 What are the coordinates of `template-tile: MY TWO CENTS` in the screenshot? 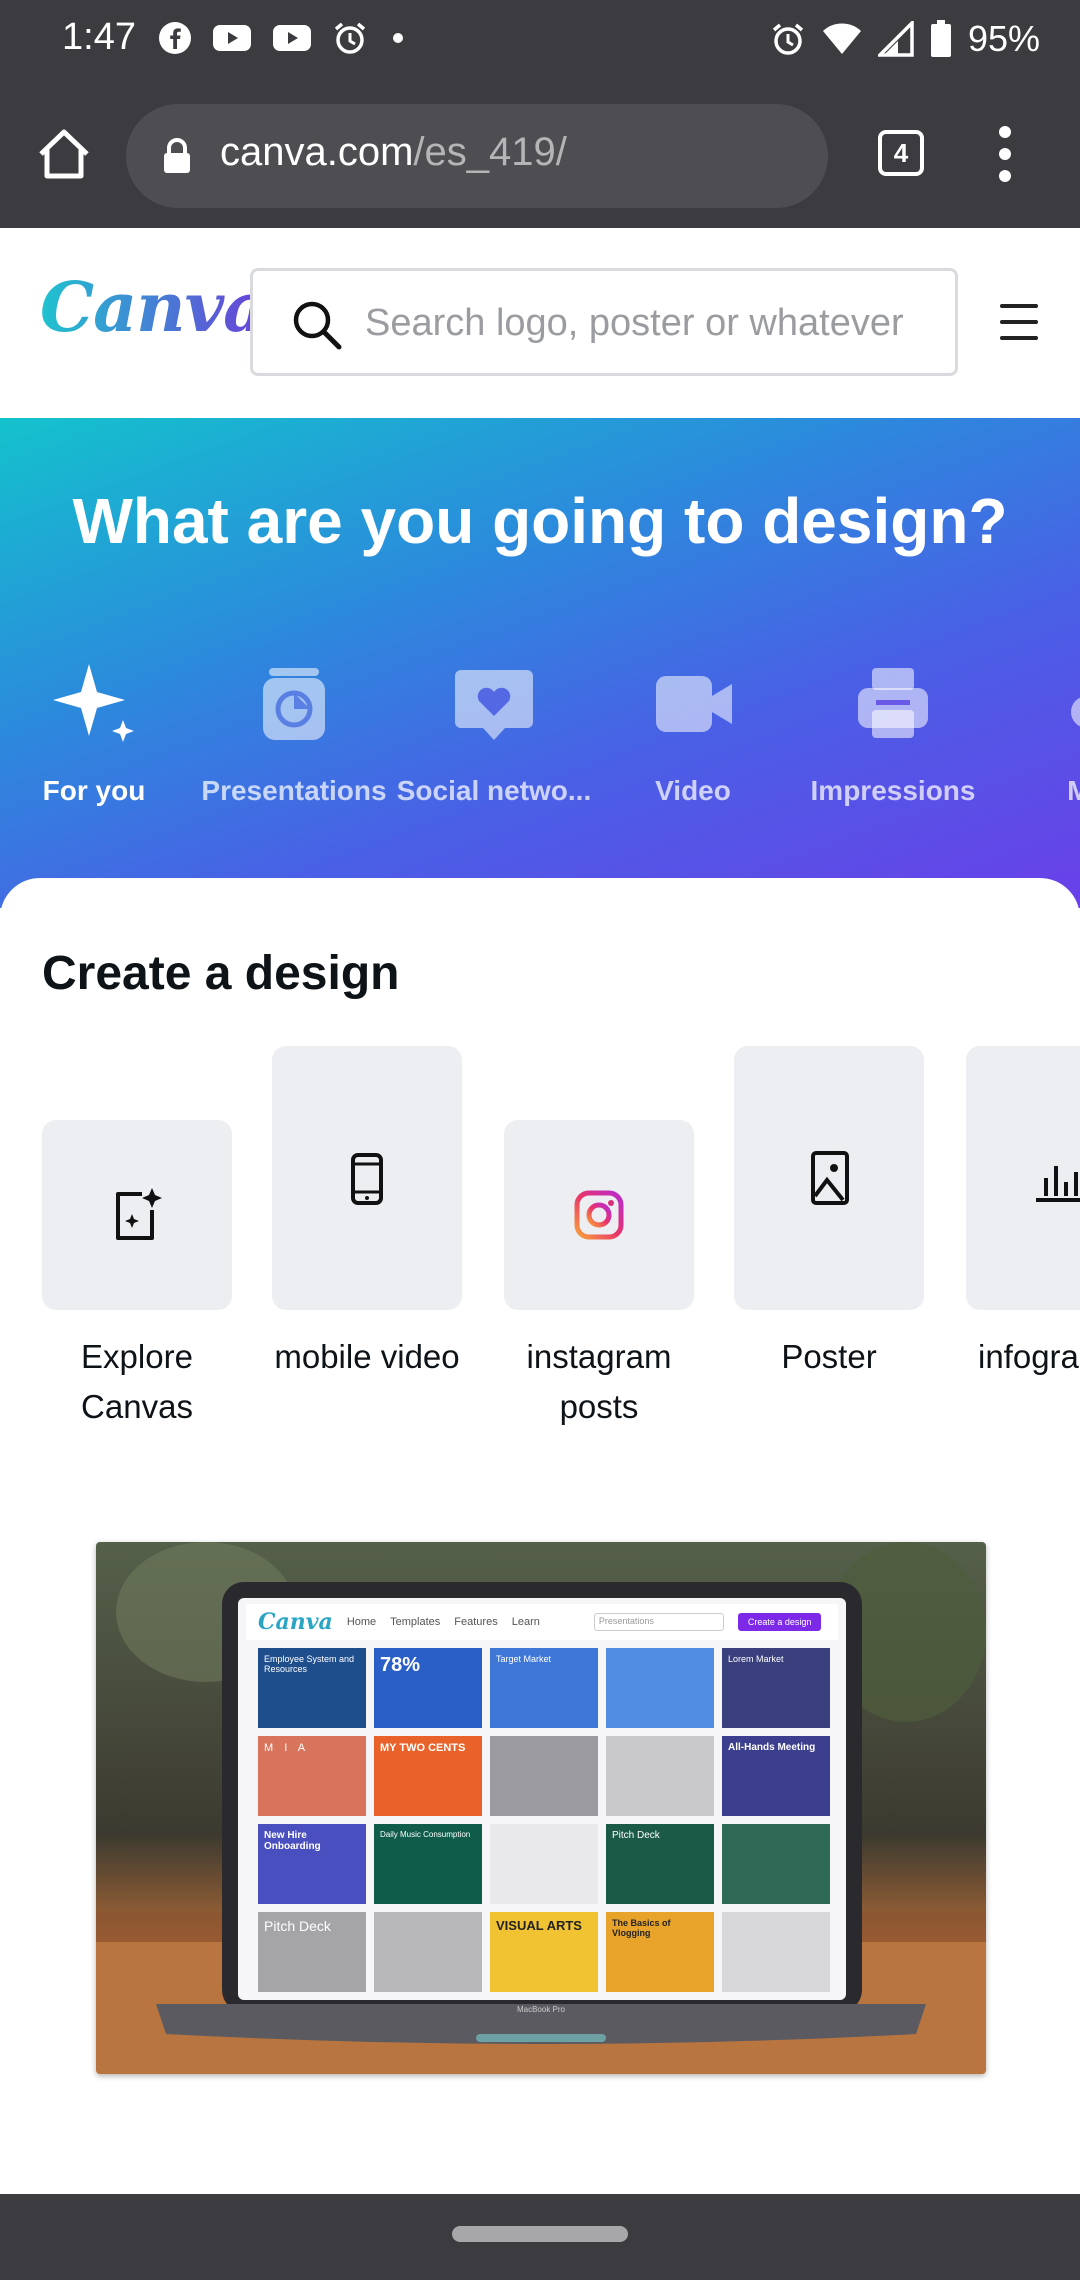 It's located at (428, 1776).